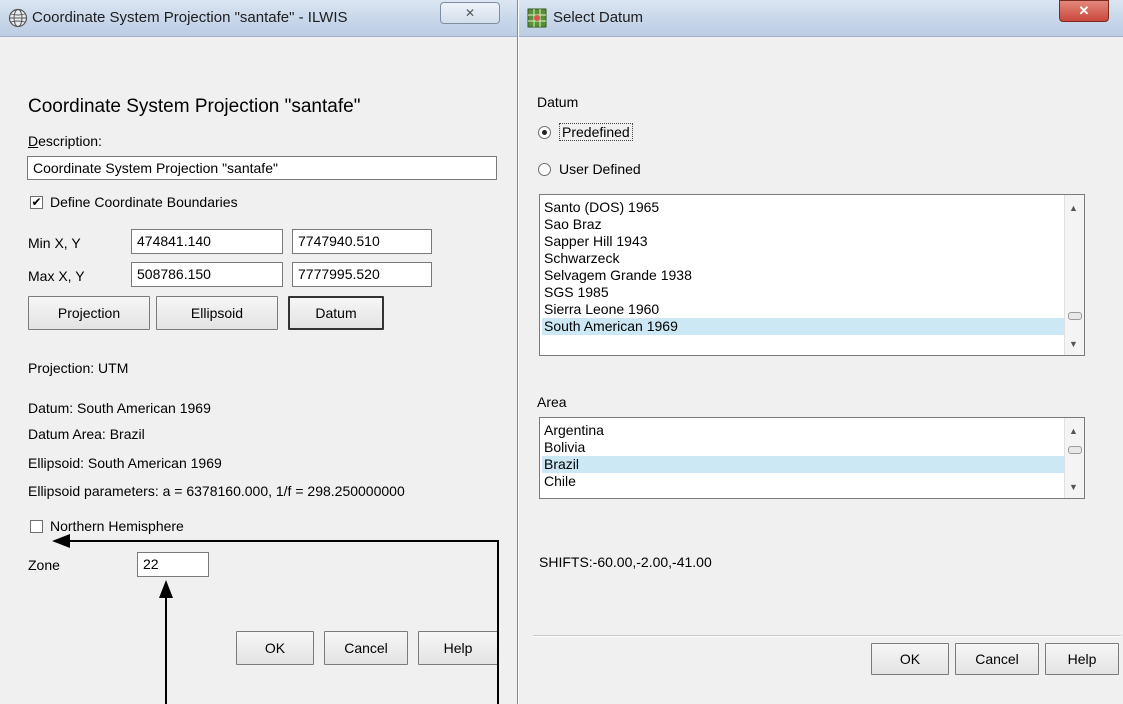  What do you see at coordinates (558, 102) in the screenshot?
I see `datum-group-label: Datum` at bounding box center [558, 102].